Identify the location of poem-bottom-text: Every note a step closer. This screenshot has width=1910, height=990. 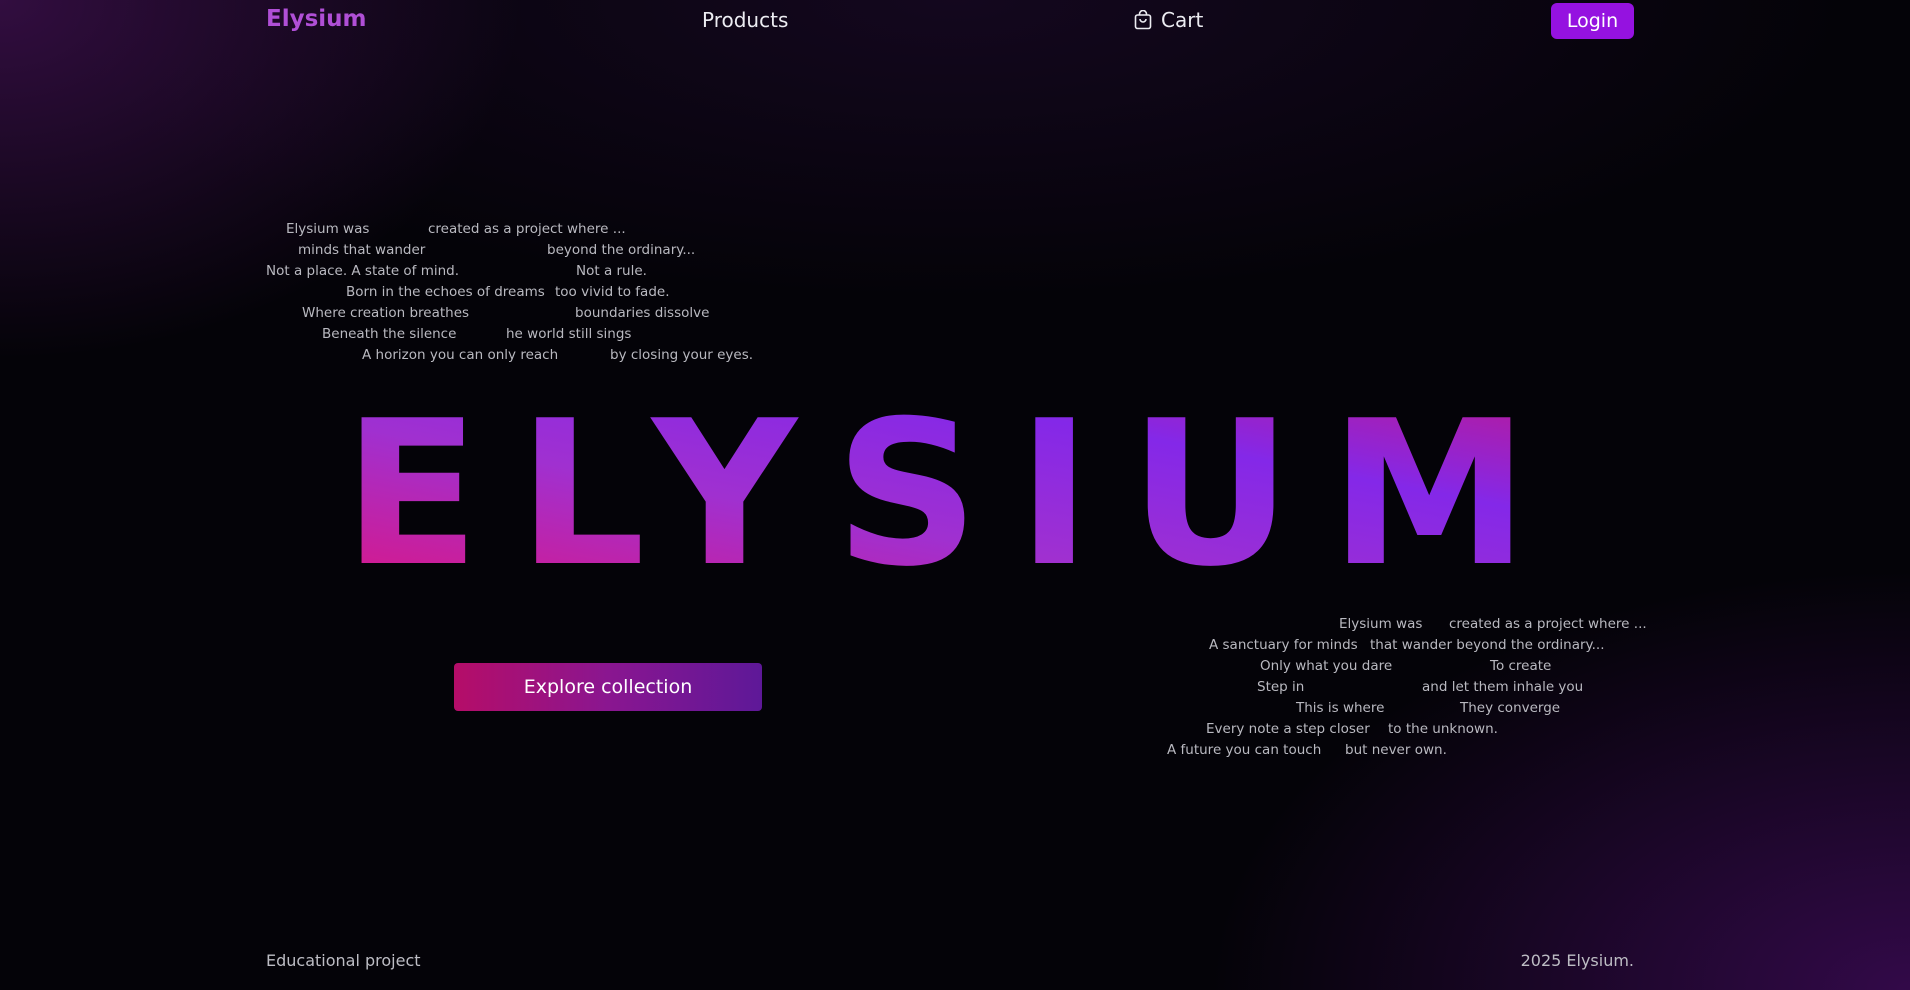
(1288, 729).